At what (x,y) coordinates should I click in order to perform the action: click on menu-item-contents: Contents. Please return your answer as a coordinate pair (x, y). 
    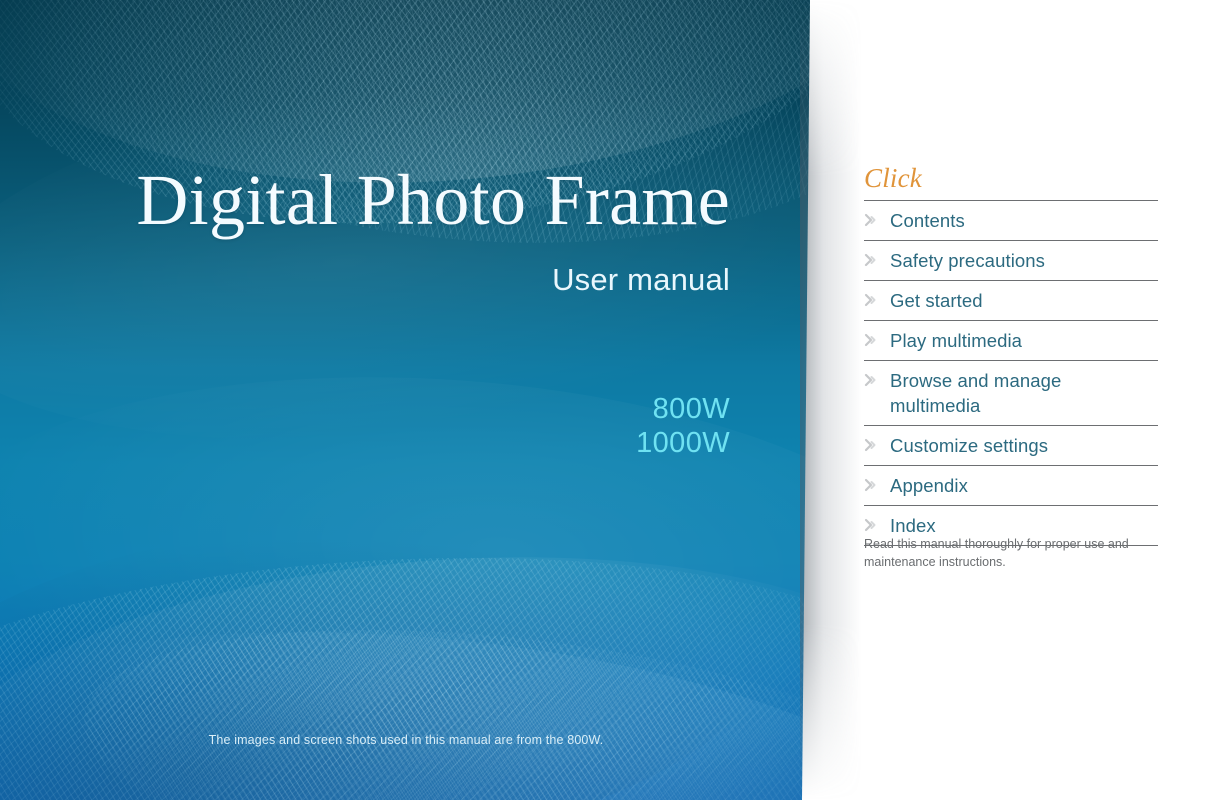
    Looking at the image, I should click on (1011, 220).